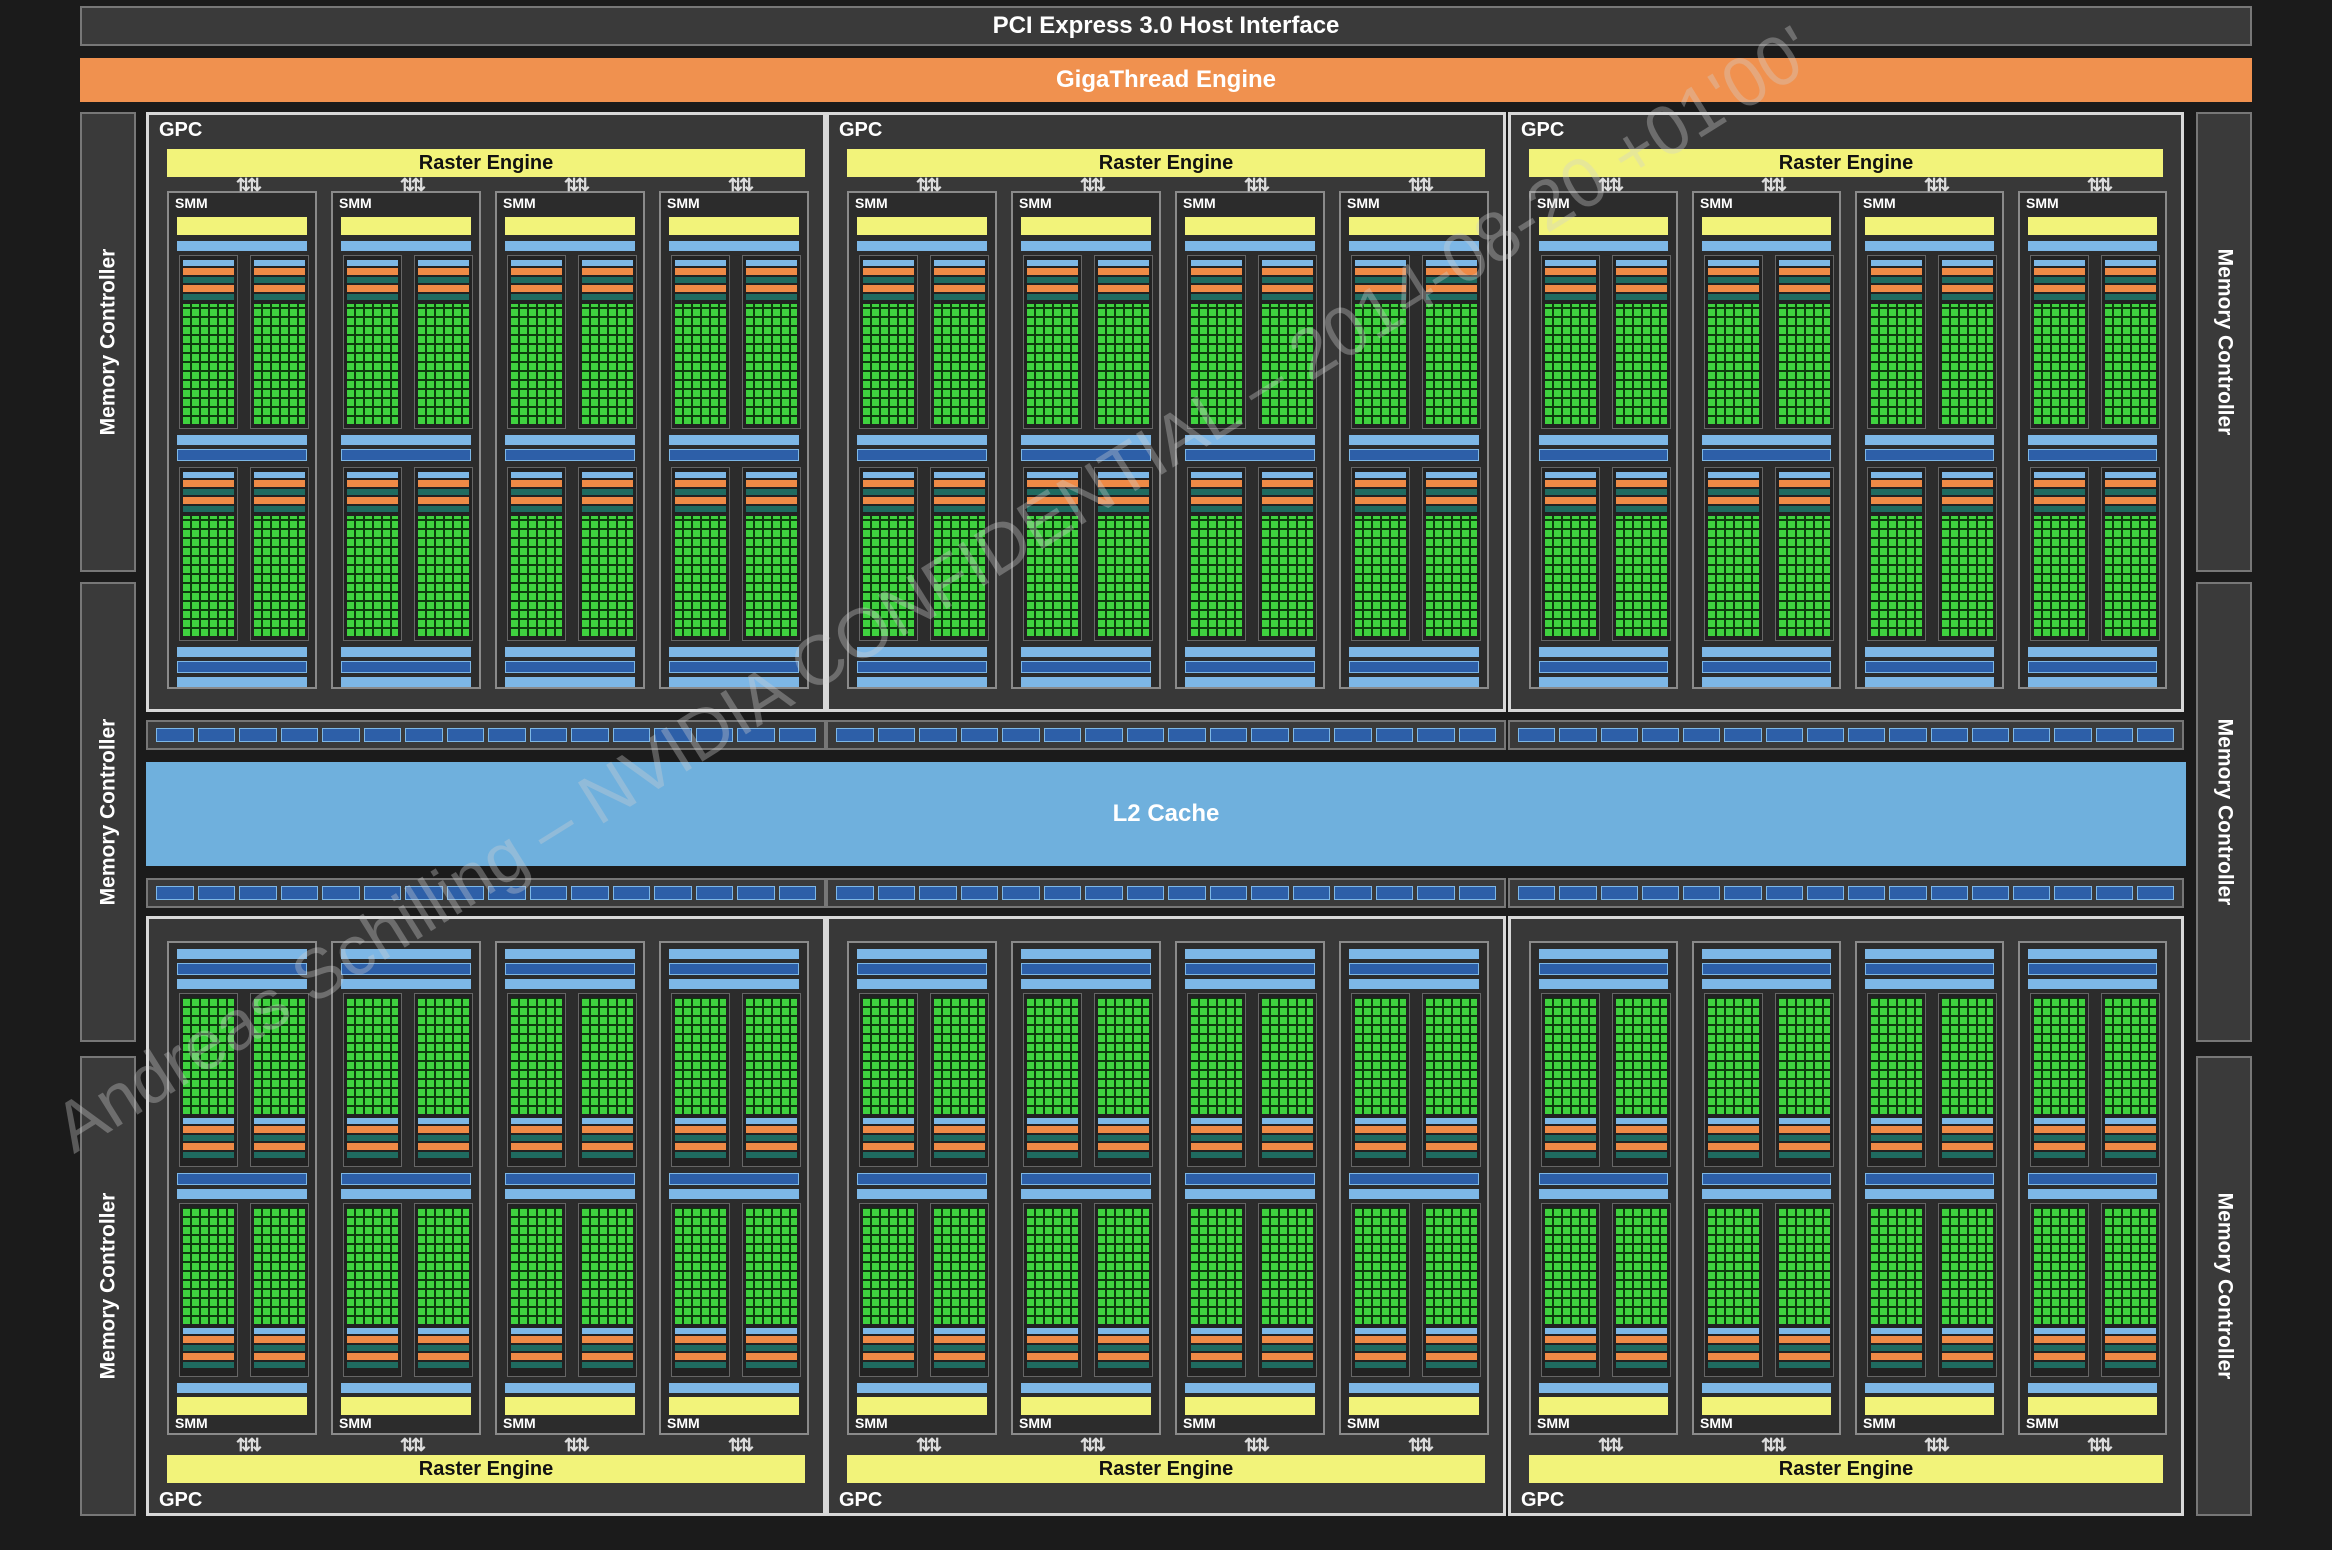  What do you see at coordinates (1846, 1216) in the screenshot?
I see `gpc: GPC Raster Engine SMM ⇅⇅ SMM ⇅⇅ SMM ⇅⇅ SMM ⇅⇅` at bounding box center [1846, 1216].